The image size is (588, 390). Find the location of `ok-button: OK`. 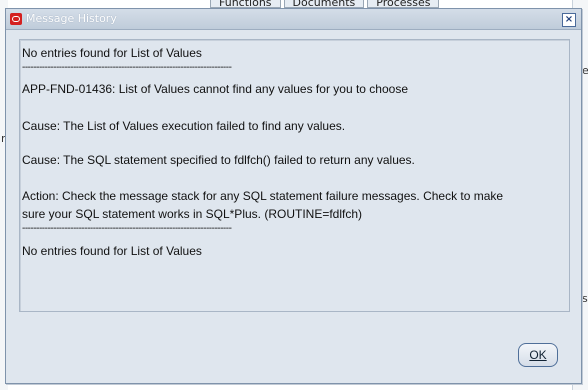

ok-button: OK is located at coordinates (538, 355).